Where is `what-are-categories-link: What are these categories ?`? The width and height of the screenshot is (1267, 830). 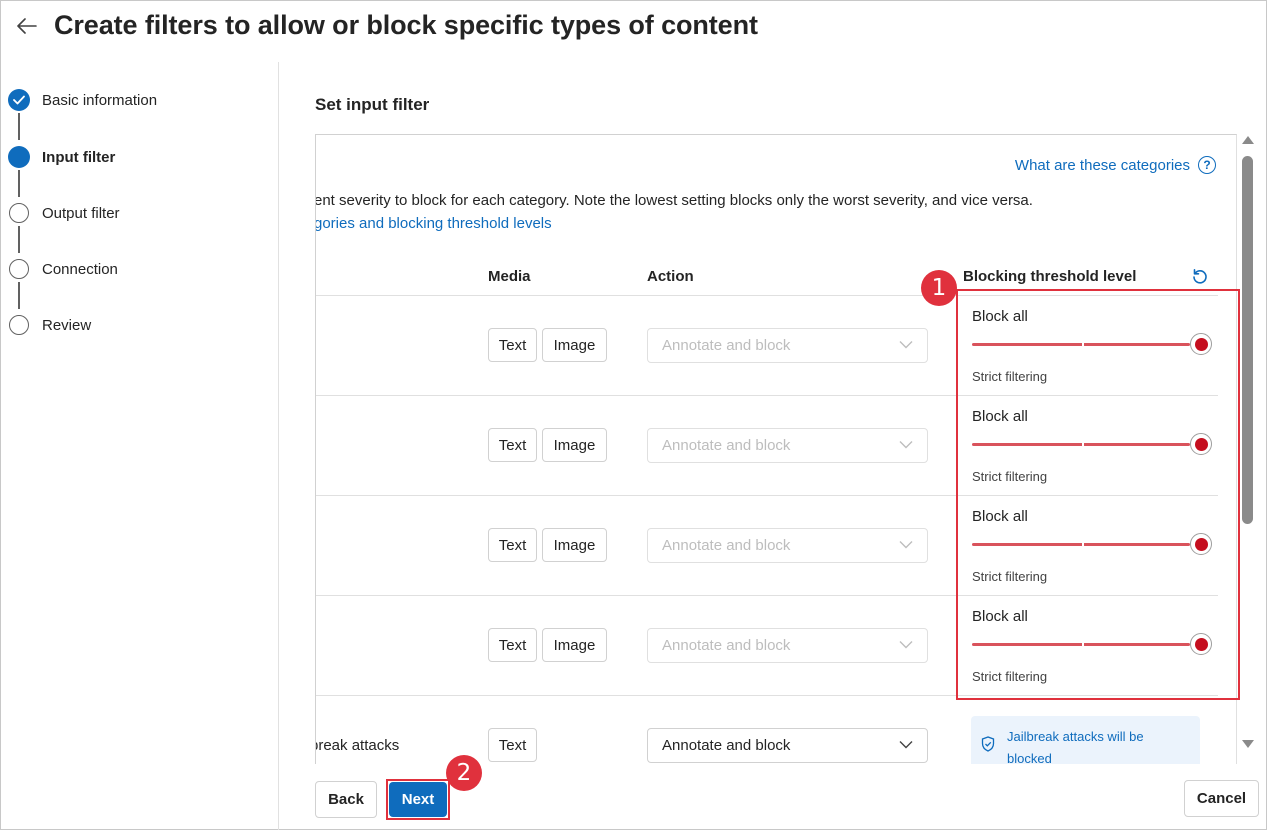 what-are-categories-link: What are these categories ? is located at coordinates (1115, 165).